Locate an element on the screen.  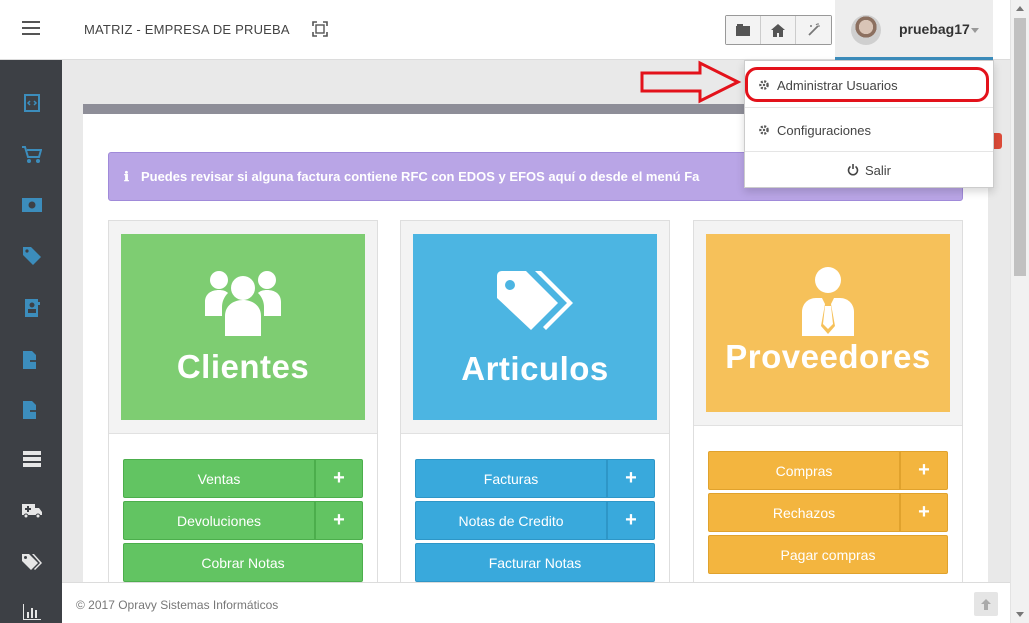
facturas-button-group: Facturas + is located at coordinates (535, 478).